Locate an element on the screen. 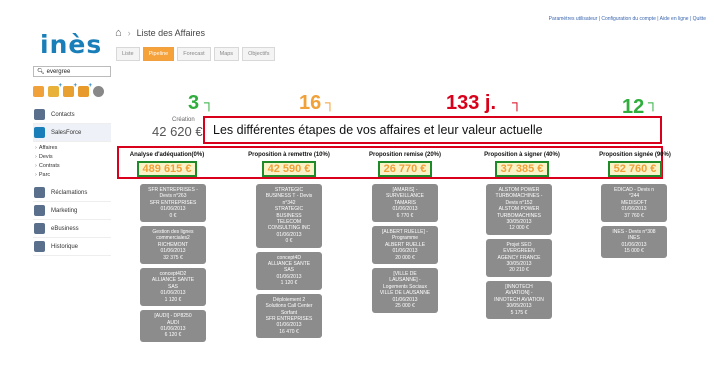  stage-name: Proposition remise (20%) is located at coordinates (405, 155).